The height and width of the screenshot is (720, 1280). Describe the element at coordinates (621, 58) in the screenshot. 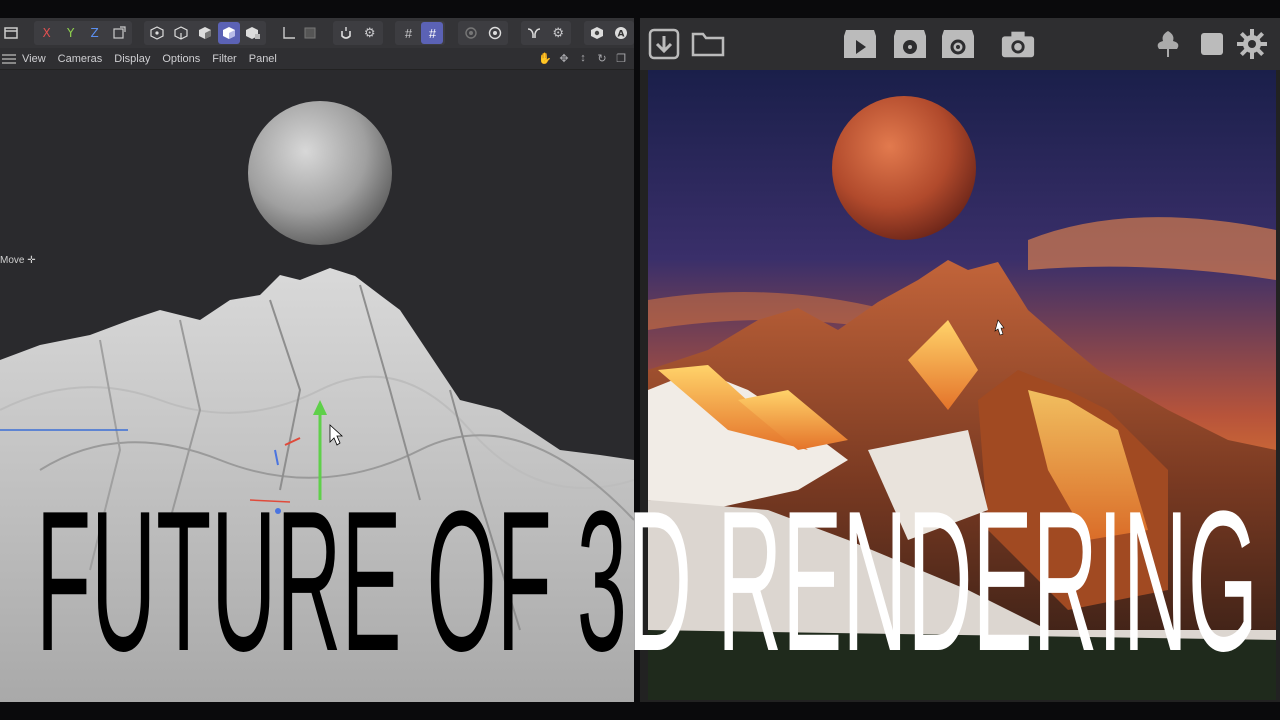

I see `maximize-view-icon: ❐` at that location.